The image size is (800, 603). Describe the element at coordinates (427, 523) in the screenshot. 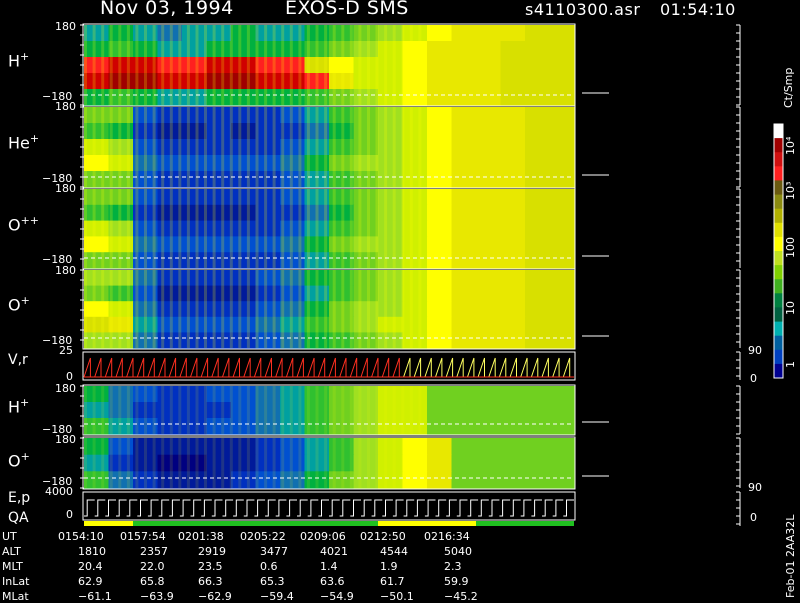

I see `qa-bar-segment` at that location.